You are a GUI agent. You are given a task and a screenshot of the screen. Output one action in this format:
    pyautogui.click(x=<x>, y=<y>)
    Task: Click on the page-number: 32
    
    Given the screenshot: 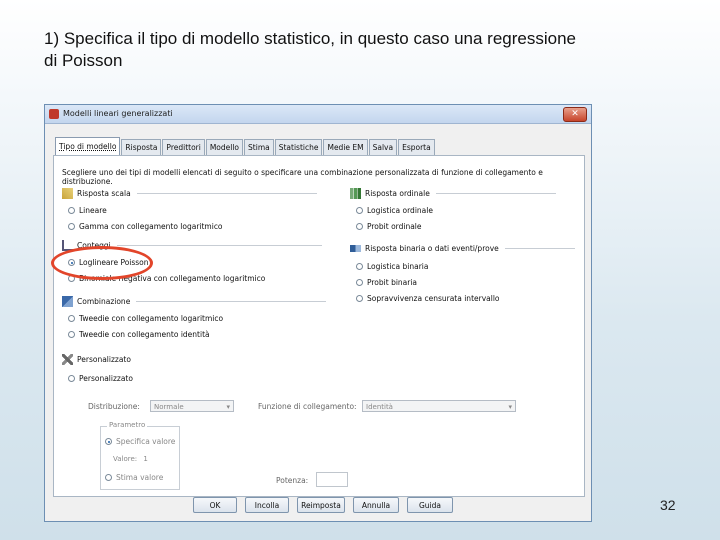 What is the action you would take?
    pyautogui.click(x=668, y=505)
    